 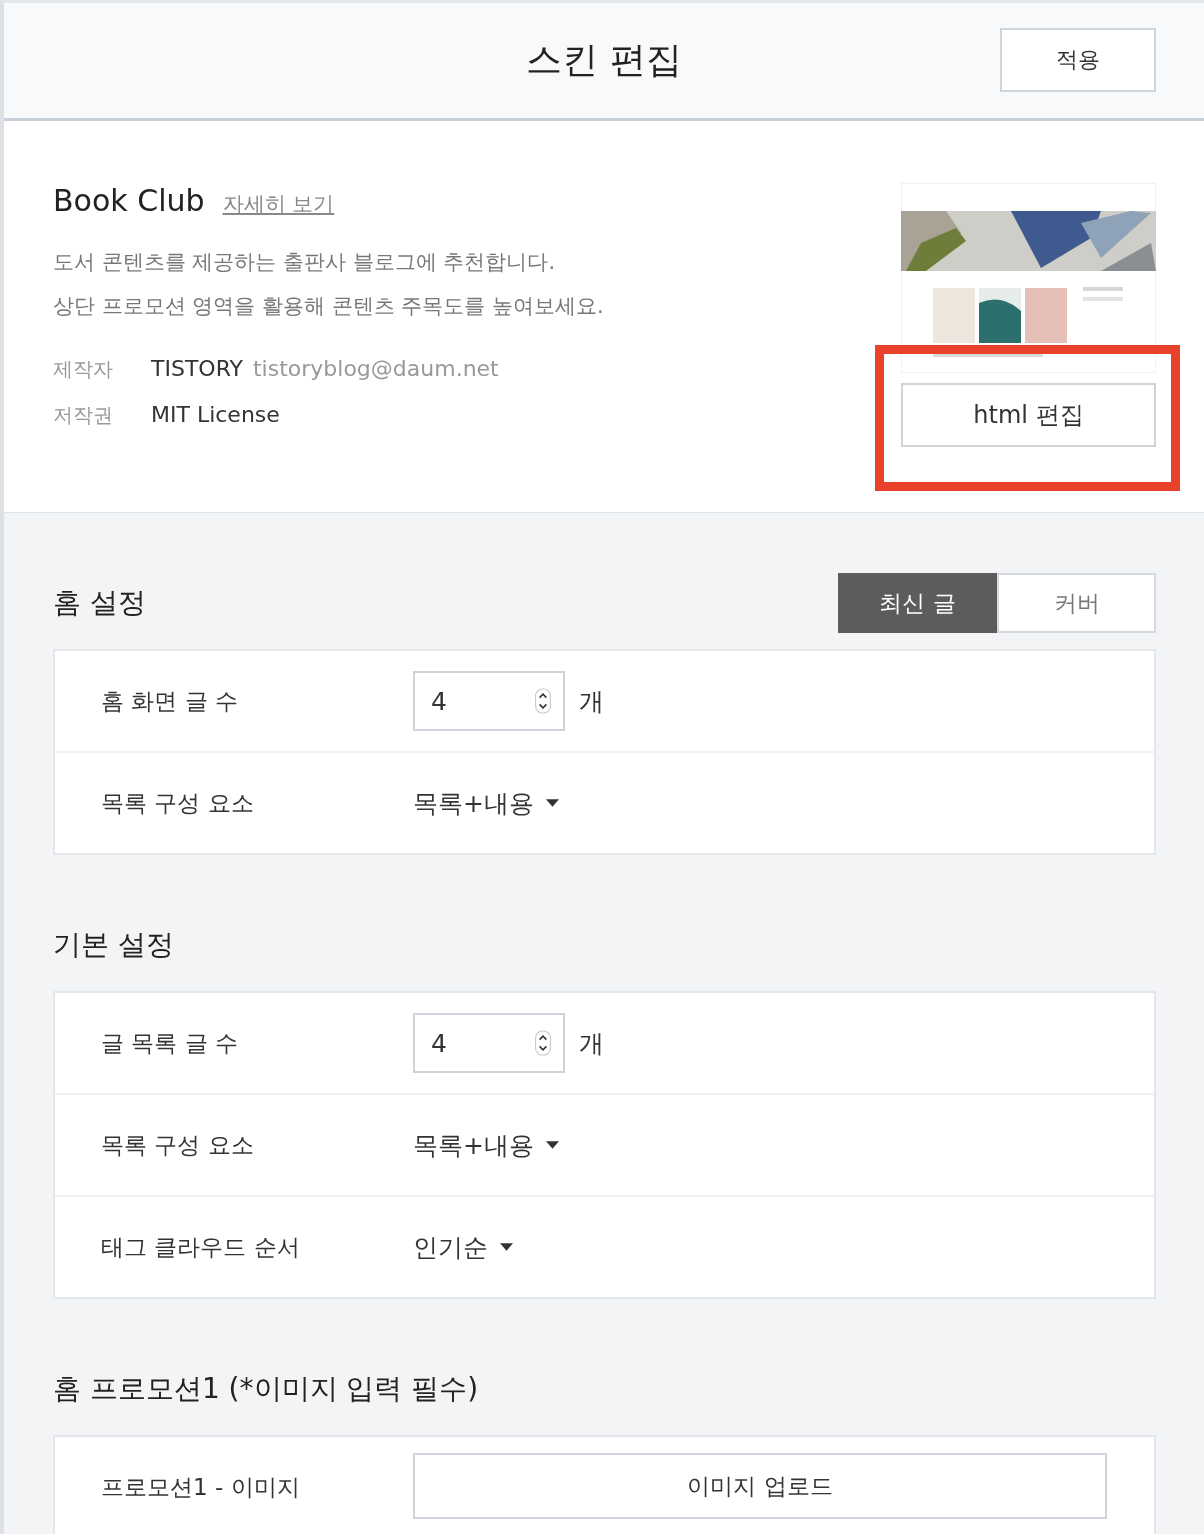 I want to click on author-email: tistoryblog@daum.net, so click(x=375, y=369).